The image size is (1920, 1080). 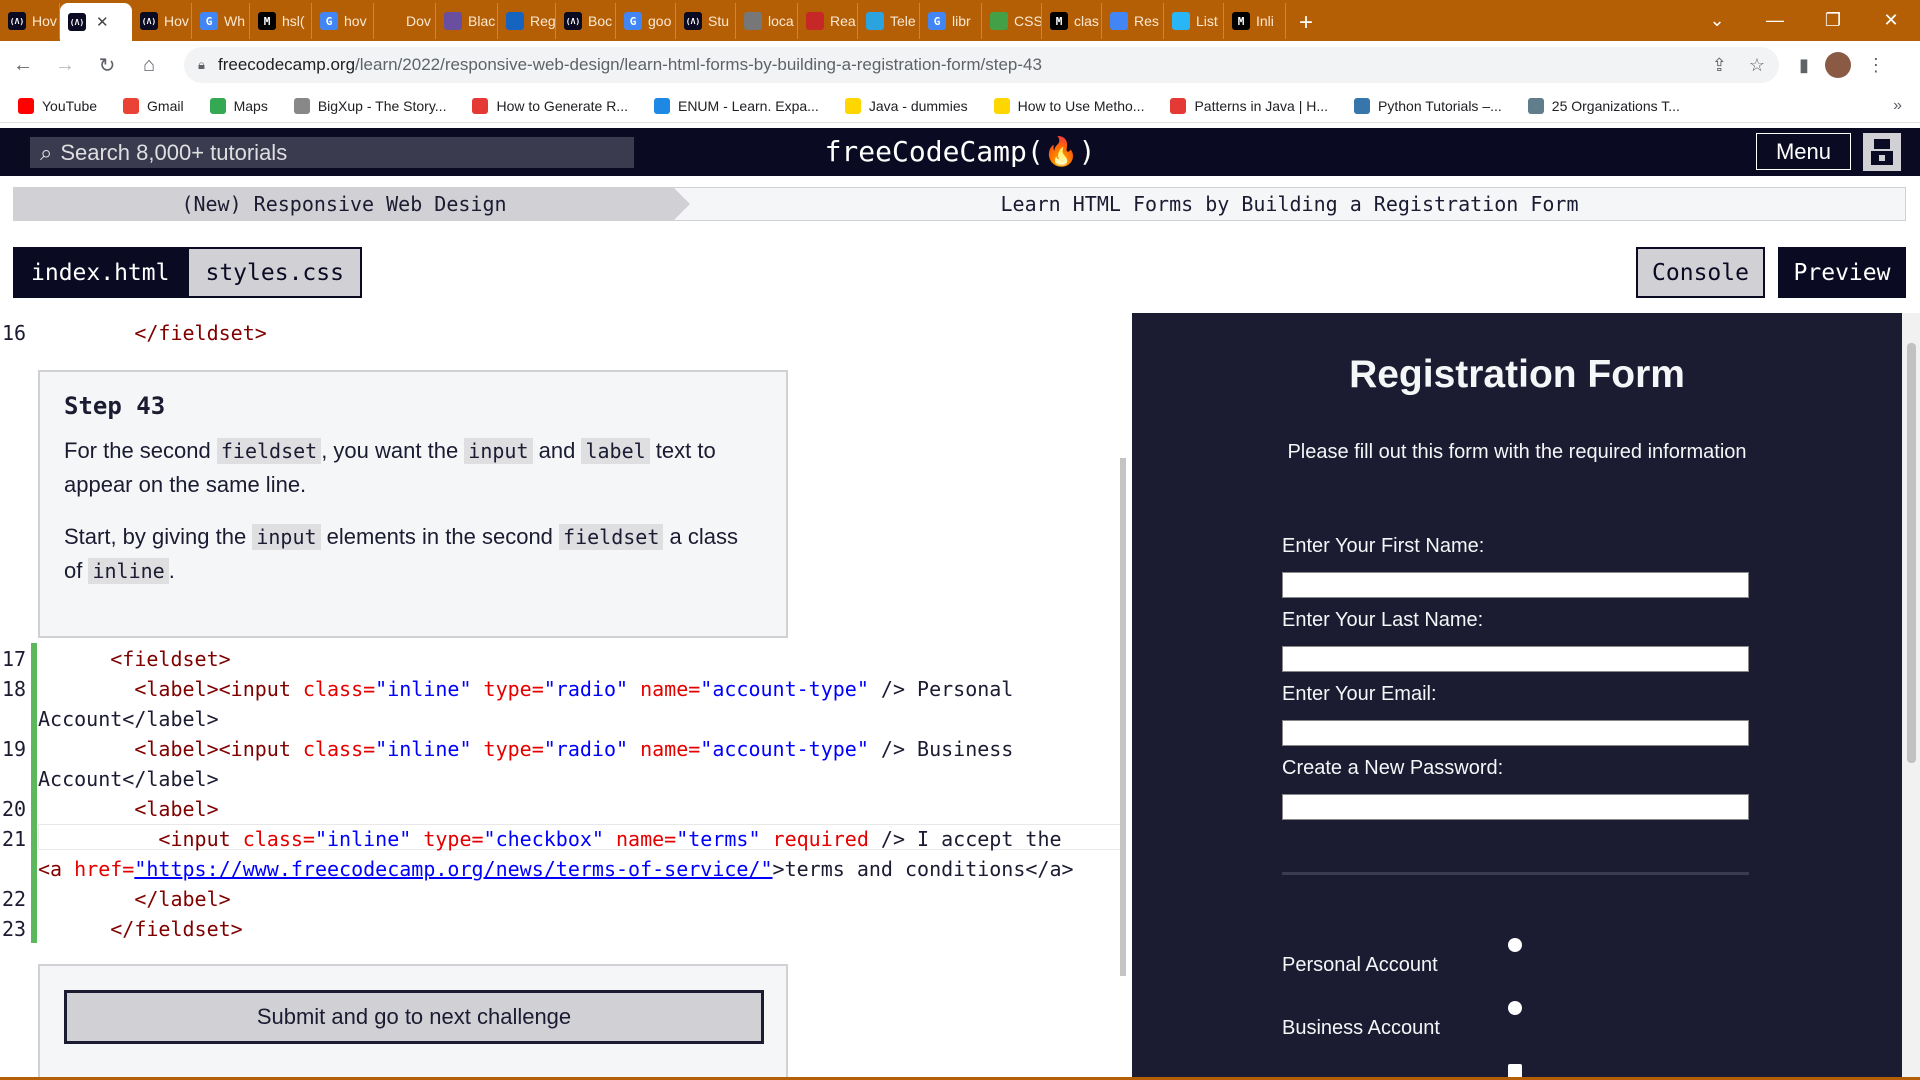 What do you see at coordinates (134, 659) in the screenshot?
I see `code-line: <fieldset>` at bounding box center [134, 659].